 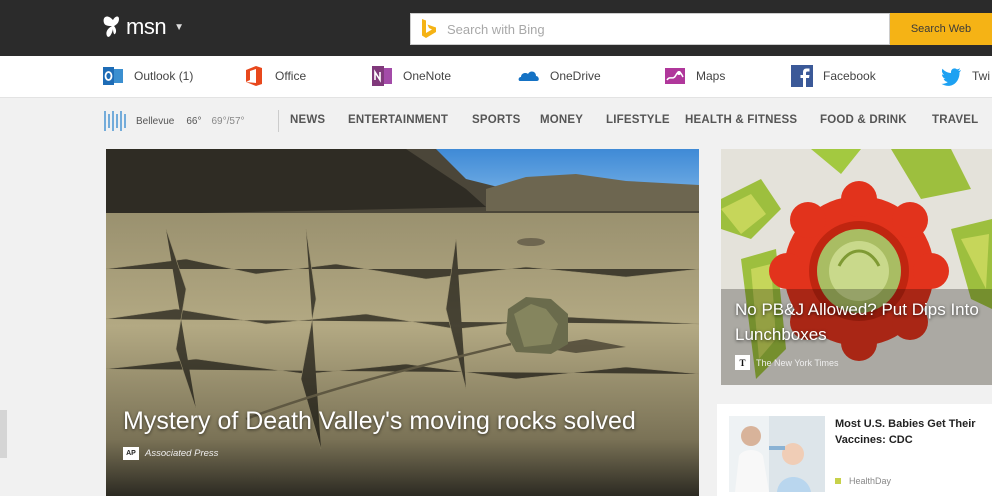 I want to click on bing-icon, so click(x=429, y=28).